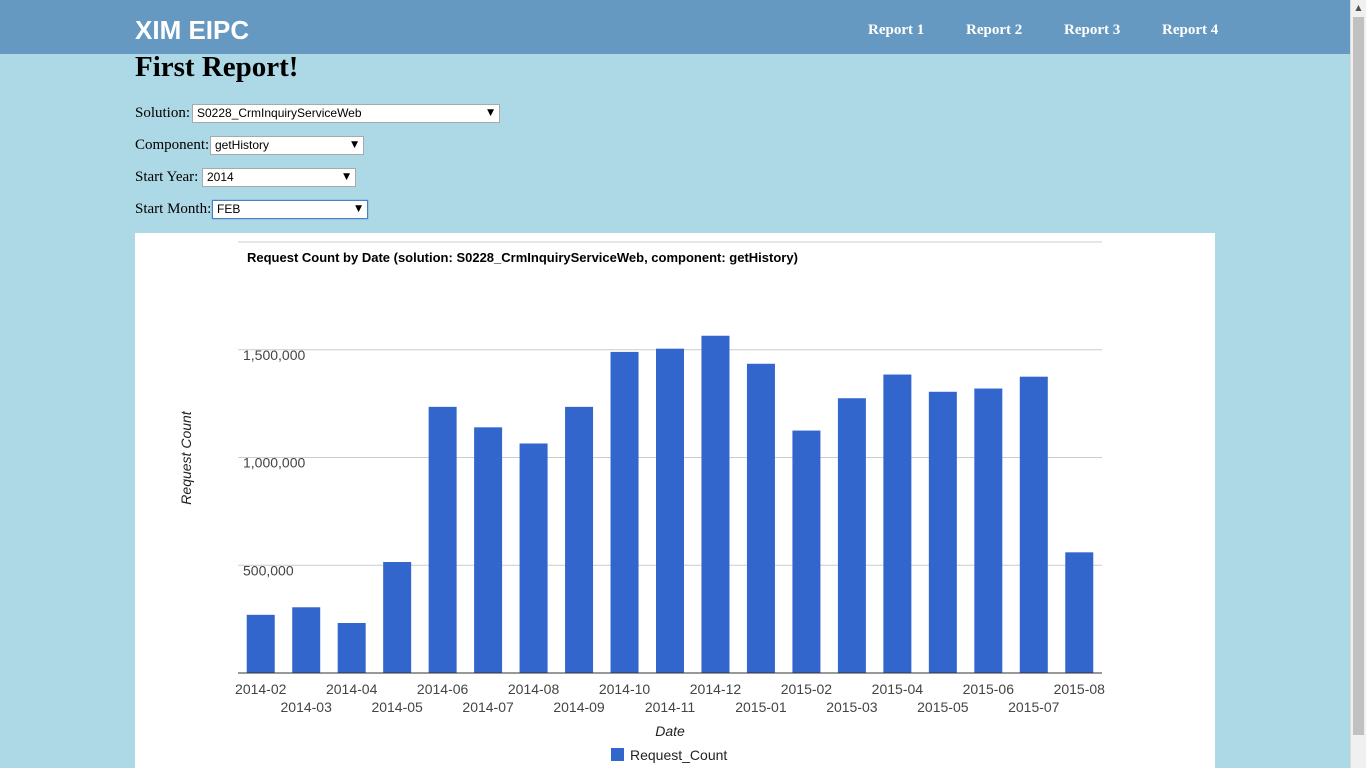  Describe the element at coordinates (229, 209) in the screenshot. I see `start-month-select-value: FEB` at that location.